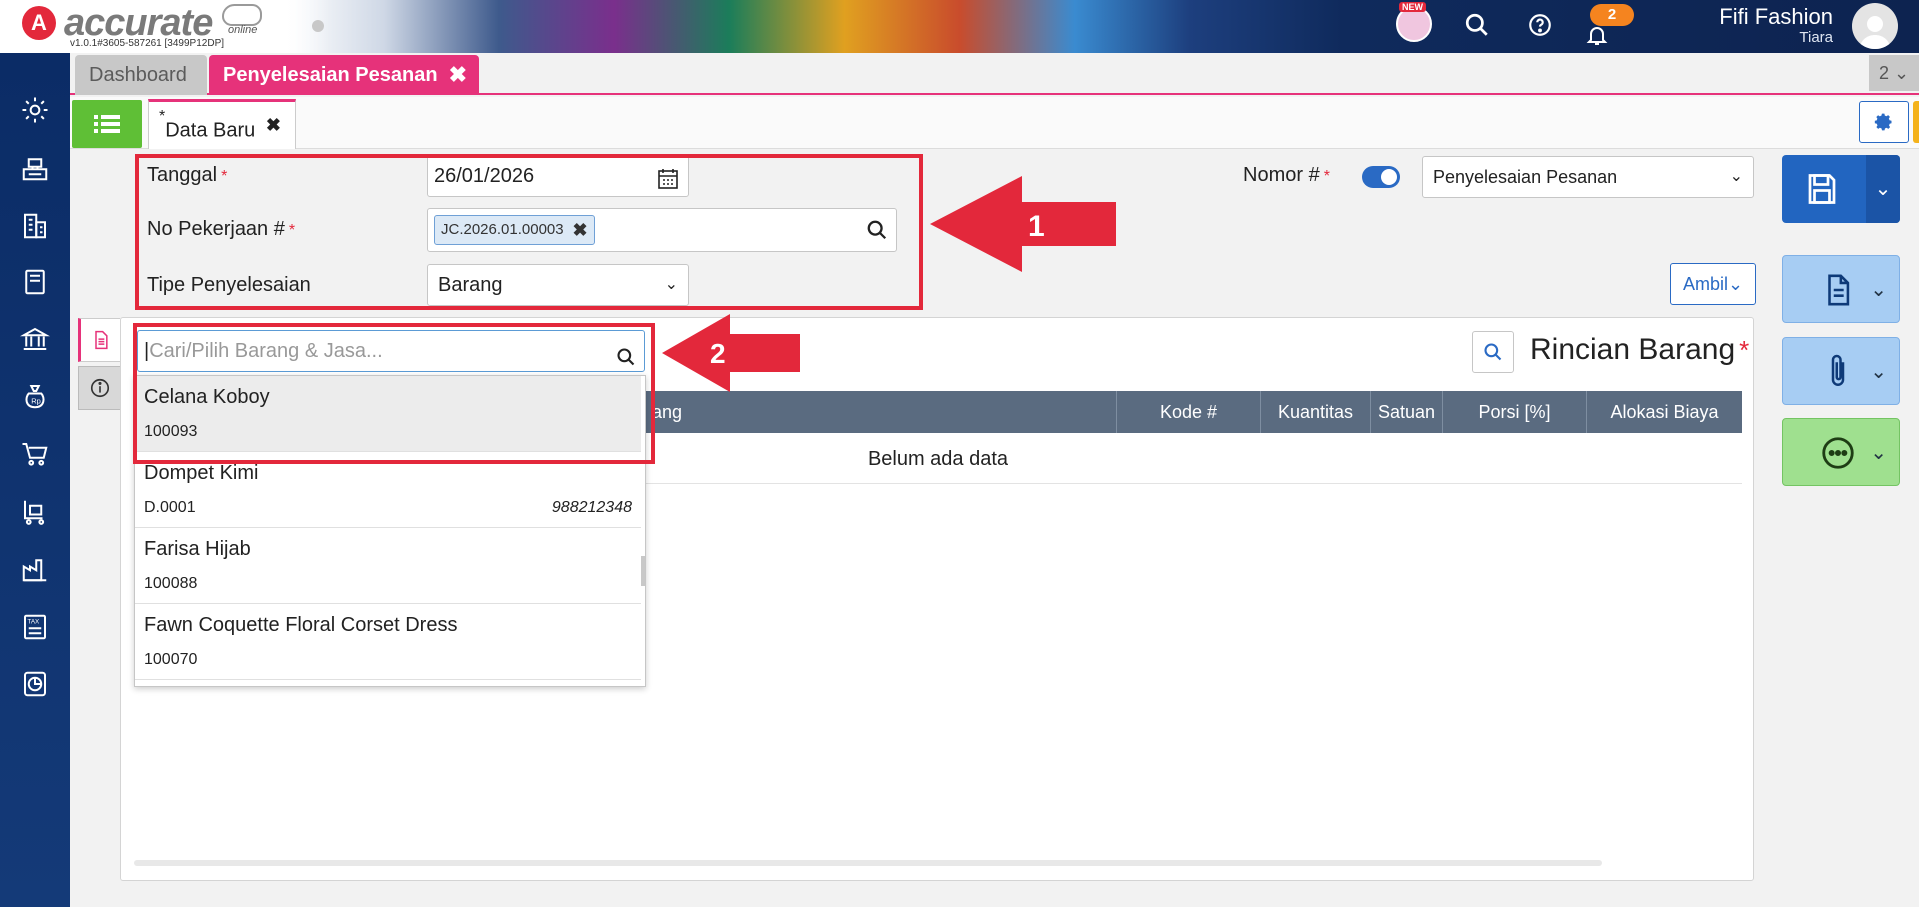 Image resolution: width=1919 pixels, height=907 pixels. What do you see at coordinates (1838, 455) in the screenshot?
I see `more-dots-icon` at bounding box center [1838, 455].